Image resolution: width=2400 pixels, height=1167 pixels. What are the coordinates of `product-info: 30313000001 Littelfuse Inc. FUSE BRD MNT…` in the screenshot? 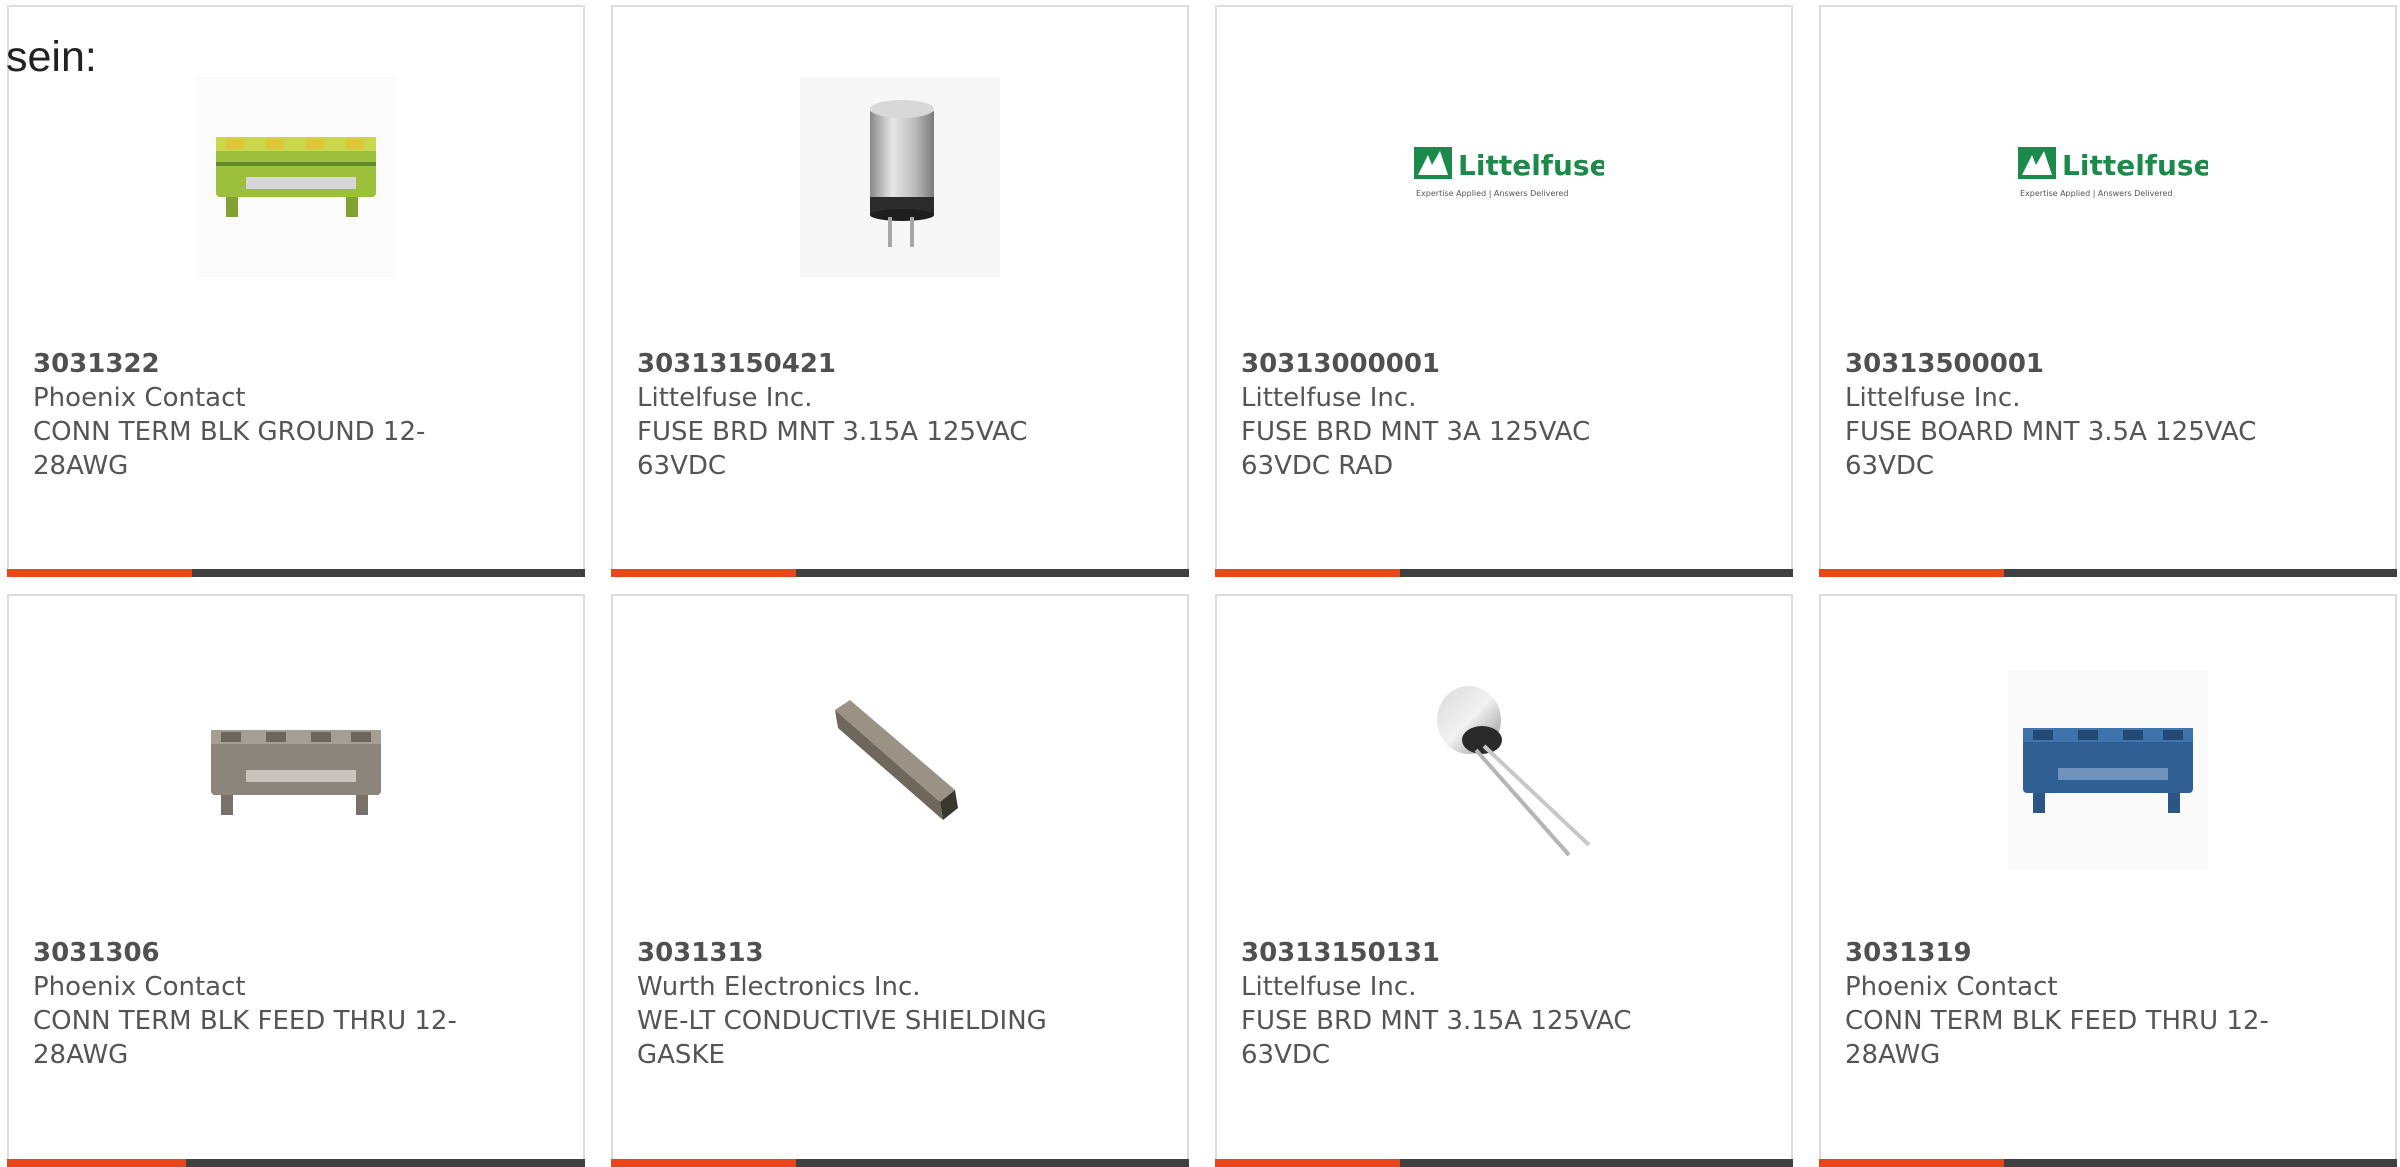 It's located at (1461, 415).